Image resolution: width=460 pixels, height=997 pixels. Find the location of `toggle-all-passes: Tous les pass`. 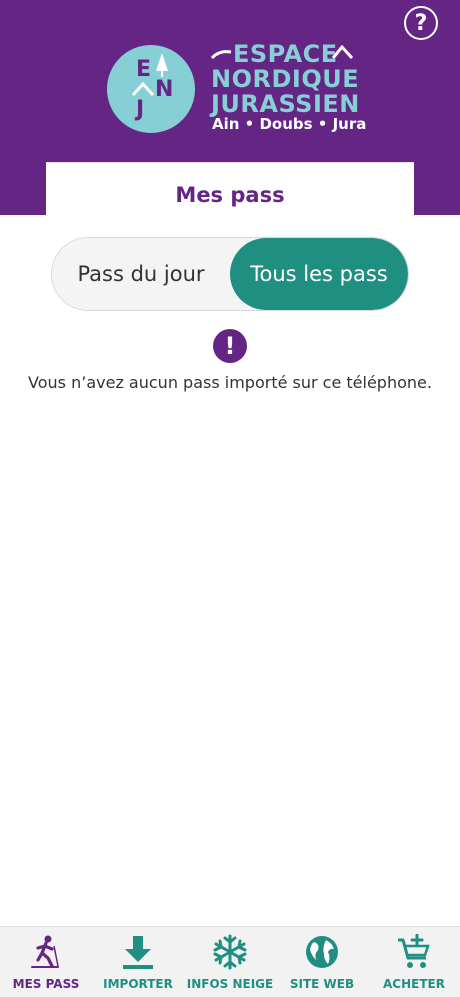

toggle-all-passes: Tous les pass is located at coordinates (319, 274).